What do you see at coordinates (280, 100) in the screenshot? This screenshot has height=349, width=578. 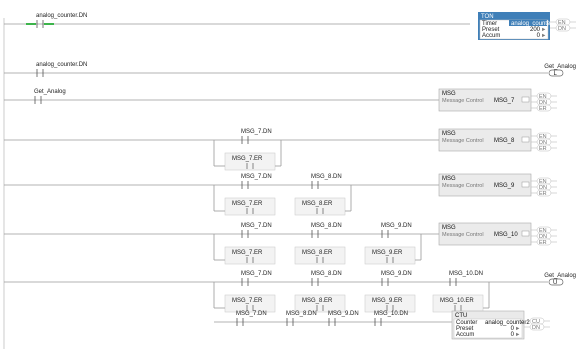 I see `rung-2: Get_Analog MSGMessage Control MSG_7ENDNER` at bounding box center [280, 100].